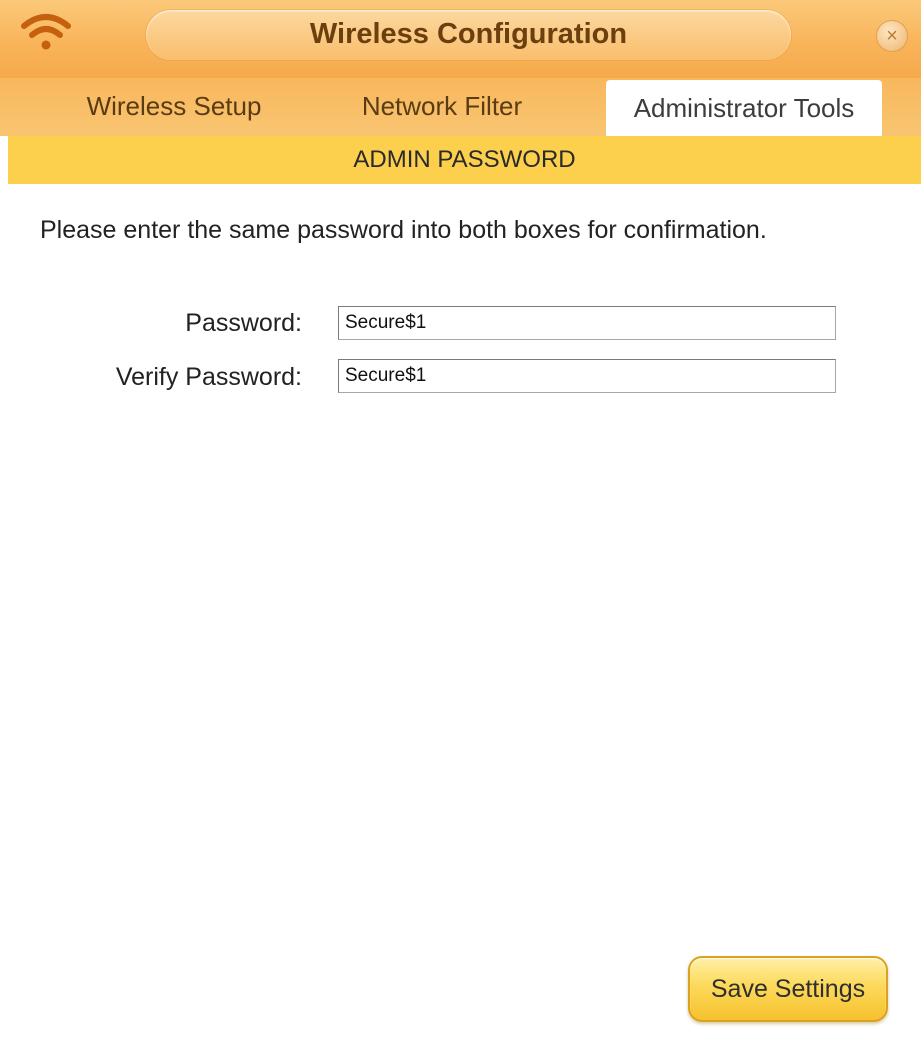 The image size is (921, 1043). I want to click on close-icon: ×, so click(892, 35).